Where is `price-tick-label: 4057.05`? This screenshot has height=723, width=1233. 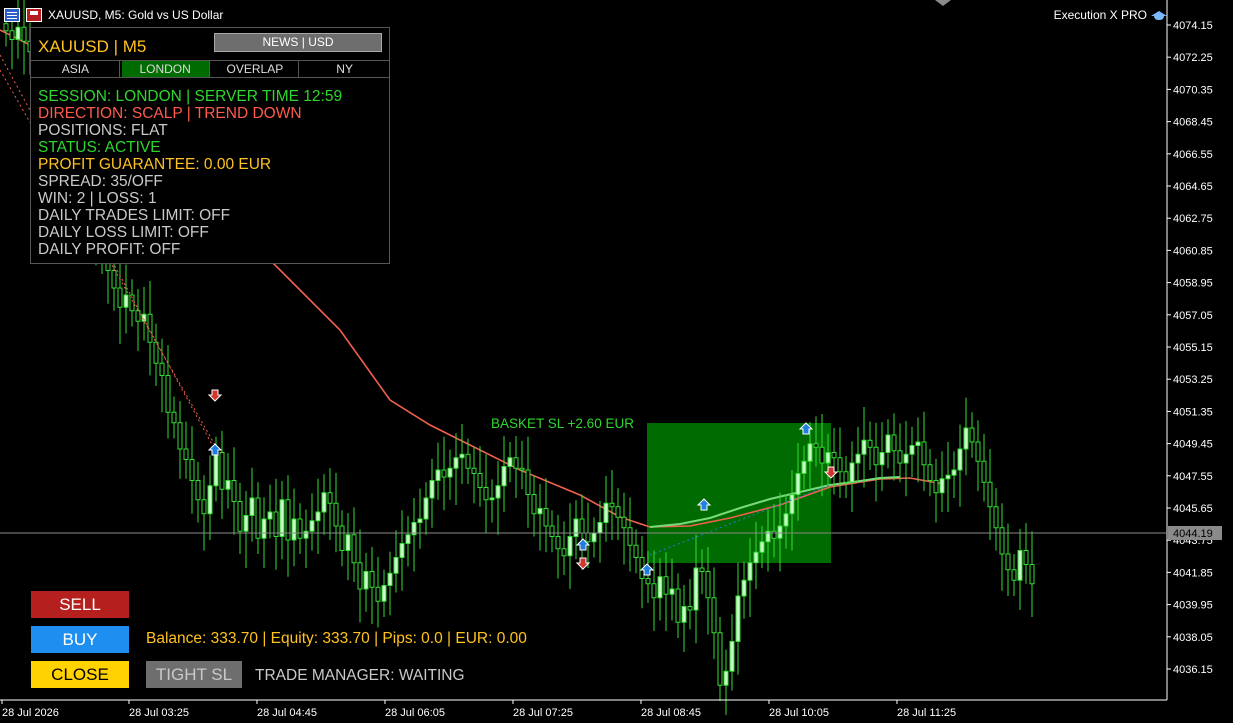 price-tick-label: 4057.05 is located at coordinates (1193, 316).